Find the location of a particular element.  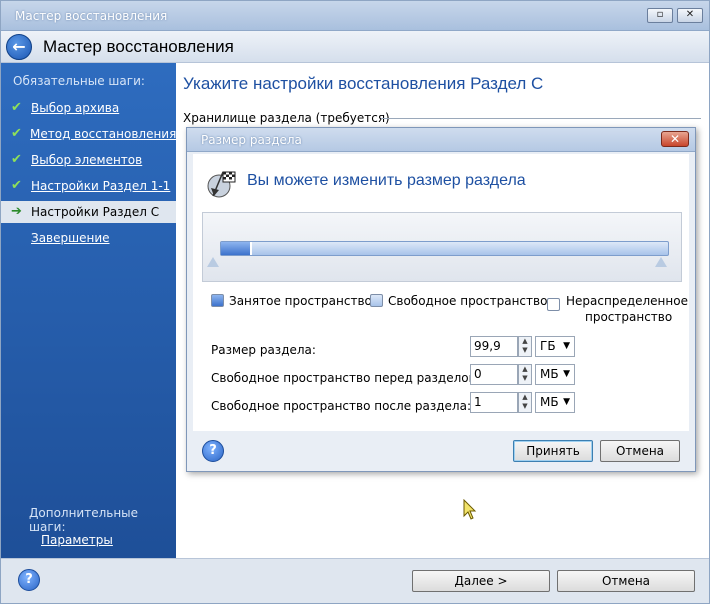

legend-unallocated: Нераспределенное is located at coordinates (627, 301).